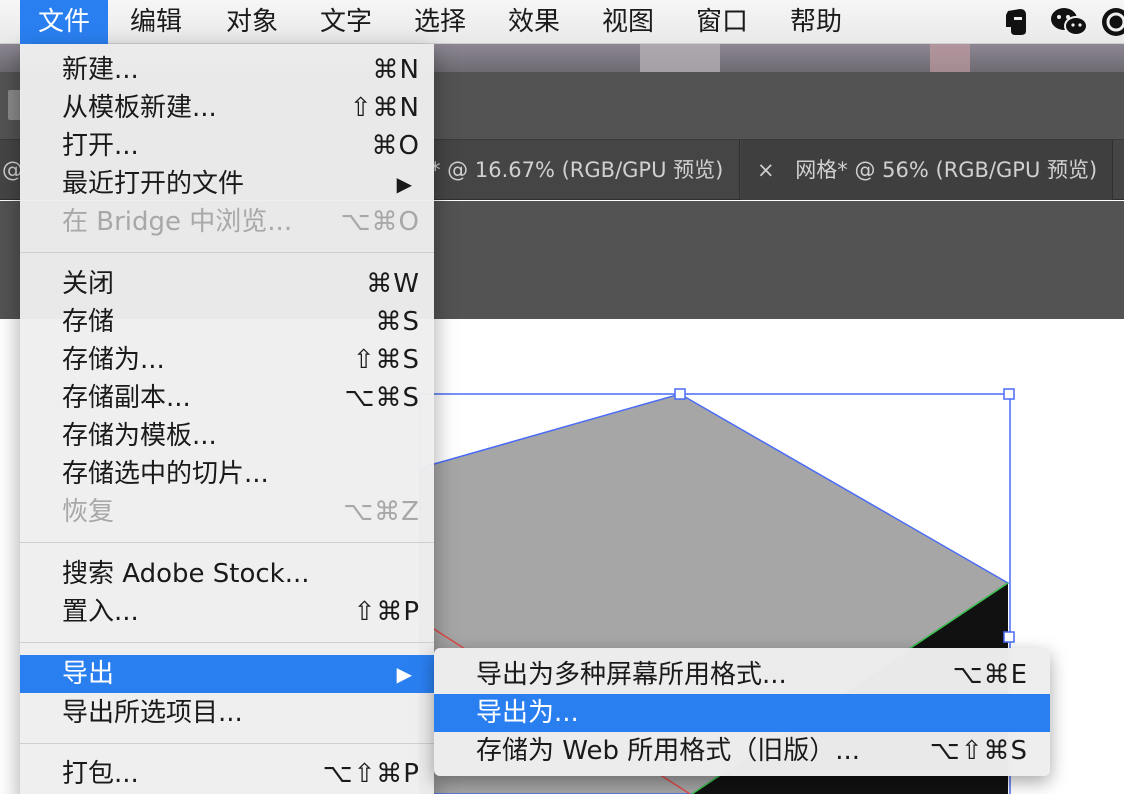  What do you see at coordinates (1112, 22) in the screenshot?
I see `app-icon` at bounding box center [1112, 22].